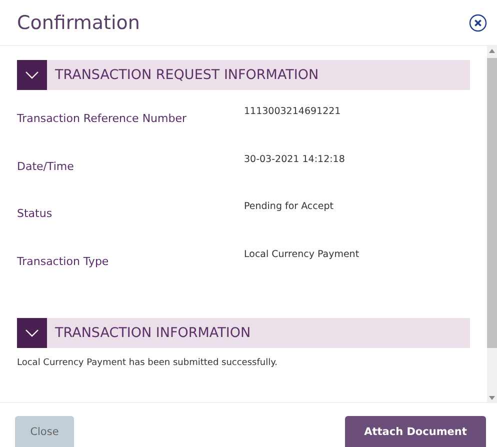 Image resolution: width=497 pixels, height=447 pixels. I want to click on field-value: 1113003214691221, so click(292, 112).